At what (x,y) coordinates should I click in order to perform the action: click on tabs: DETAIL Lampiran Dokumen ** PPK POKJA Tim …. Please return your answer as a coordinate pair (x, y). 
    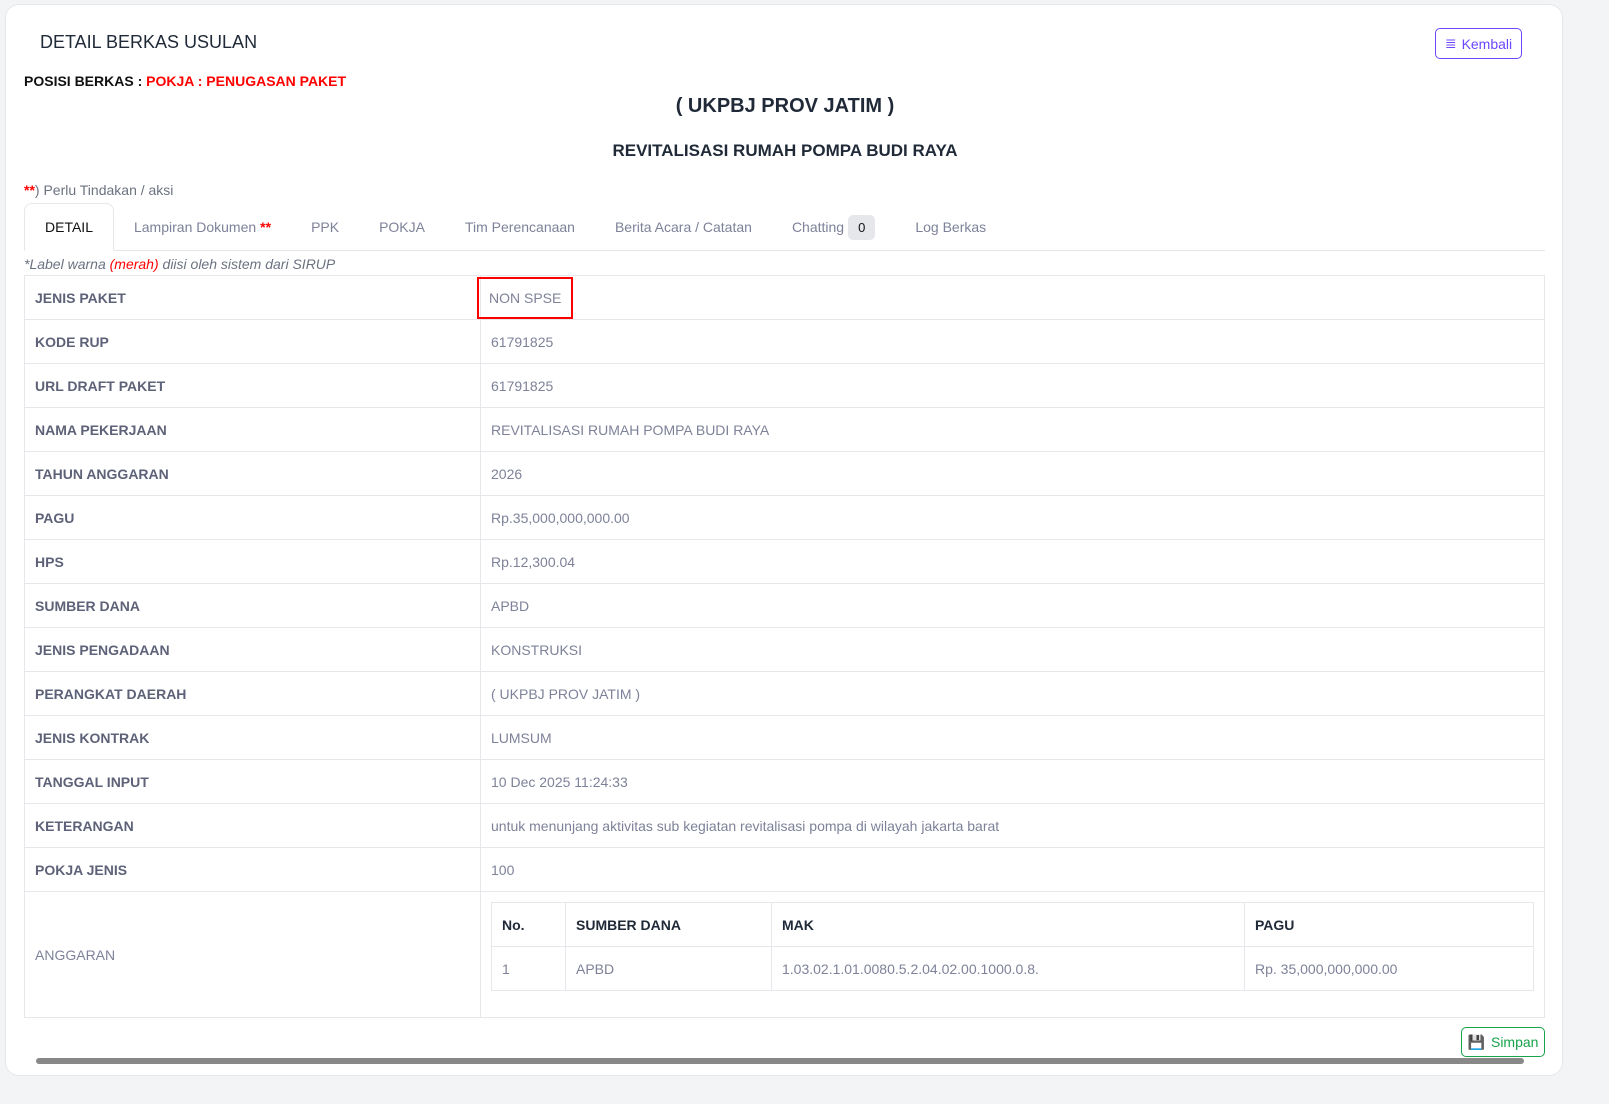
    Looking at the image, I should click on (784, 227).